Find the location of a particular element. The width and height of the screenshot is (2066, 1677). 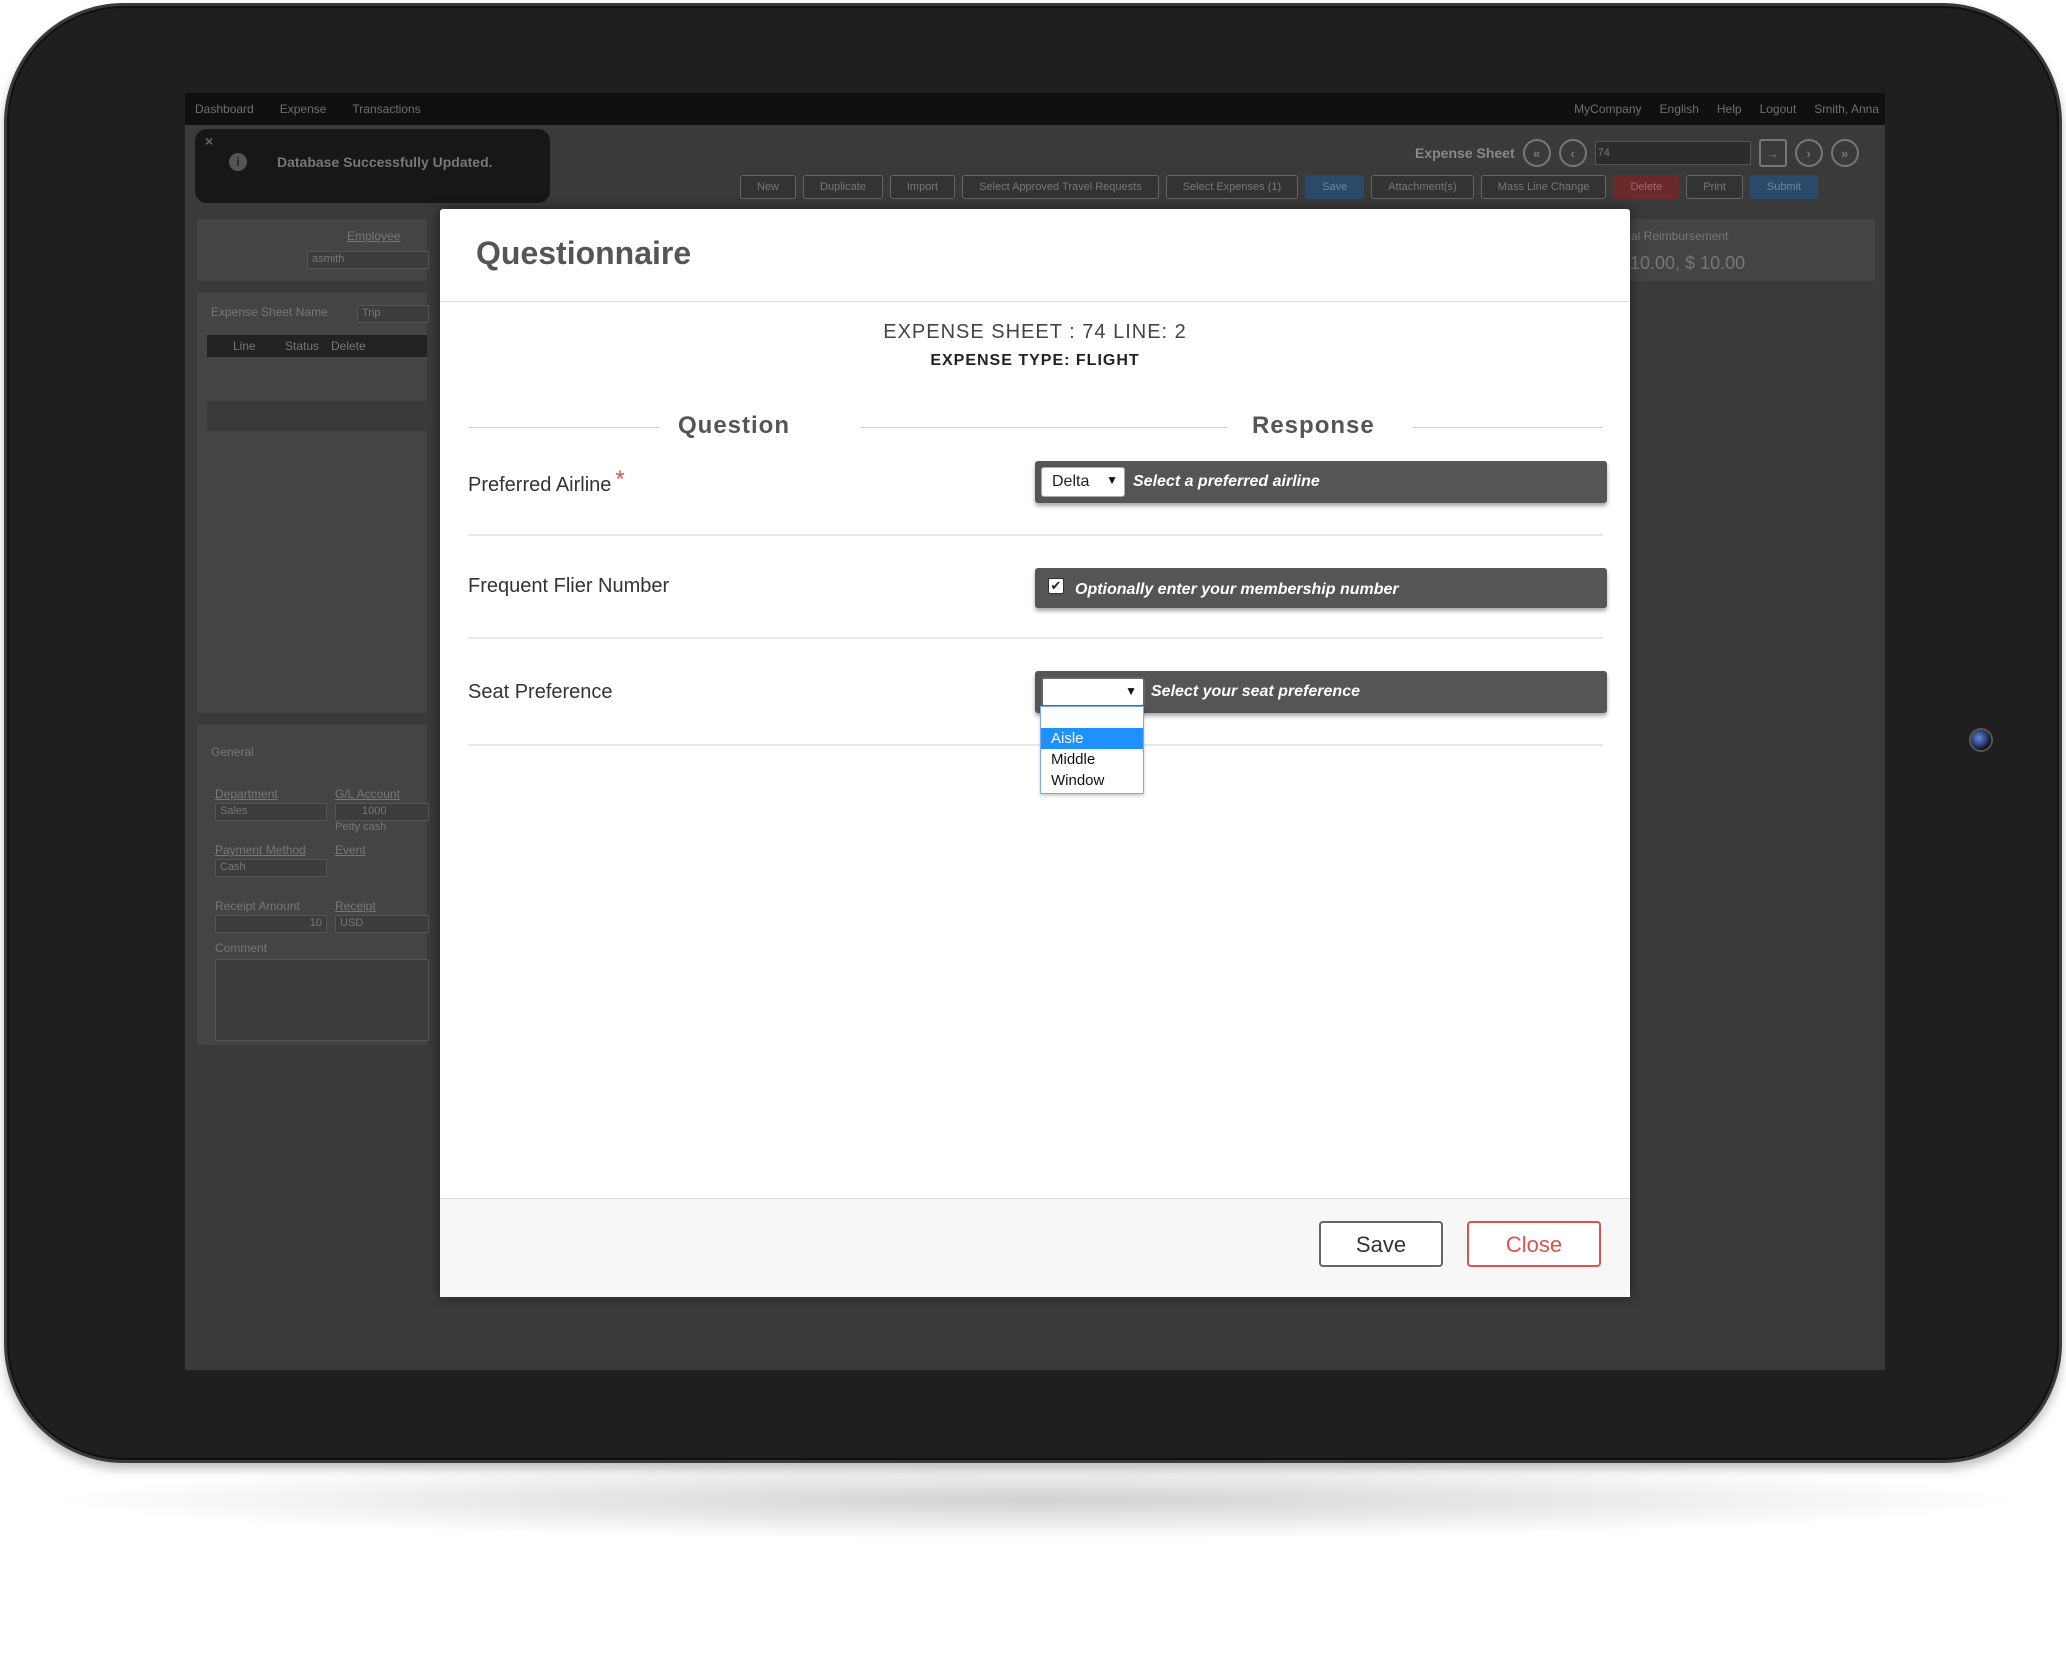

nav-expense: Expense is located at coordinates (303, 109).